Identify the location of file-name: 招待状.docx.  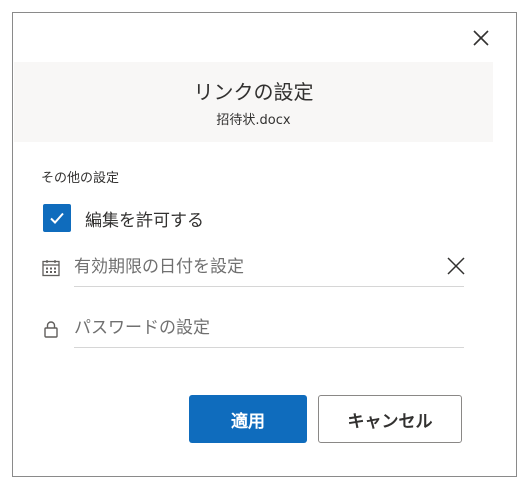
(253, 120).